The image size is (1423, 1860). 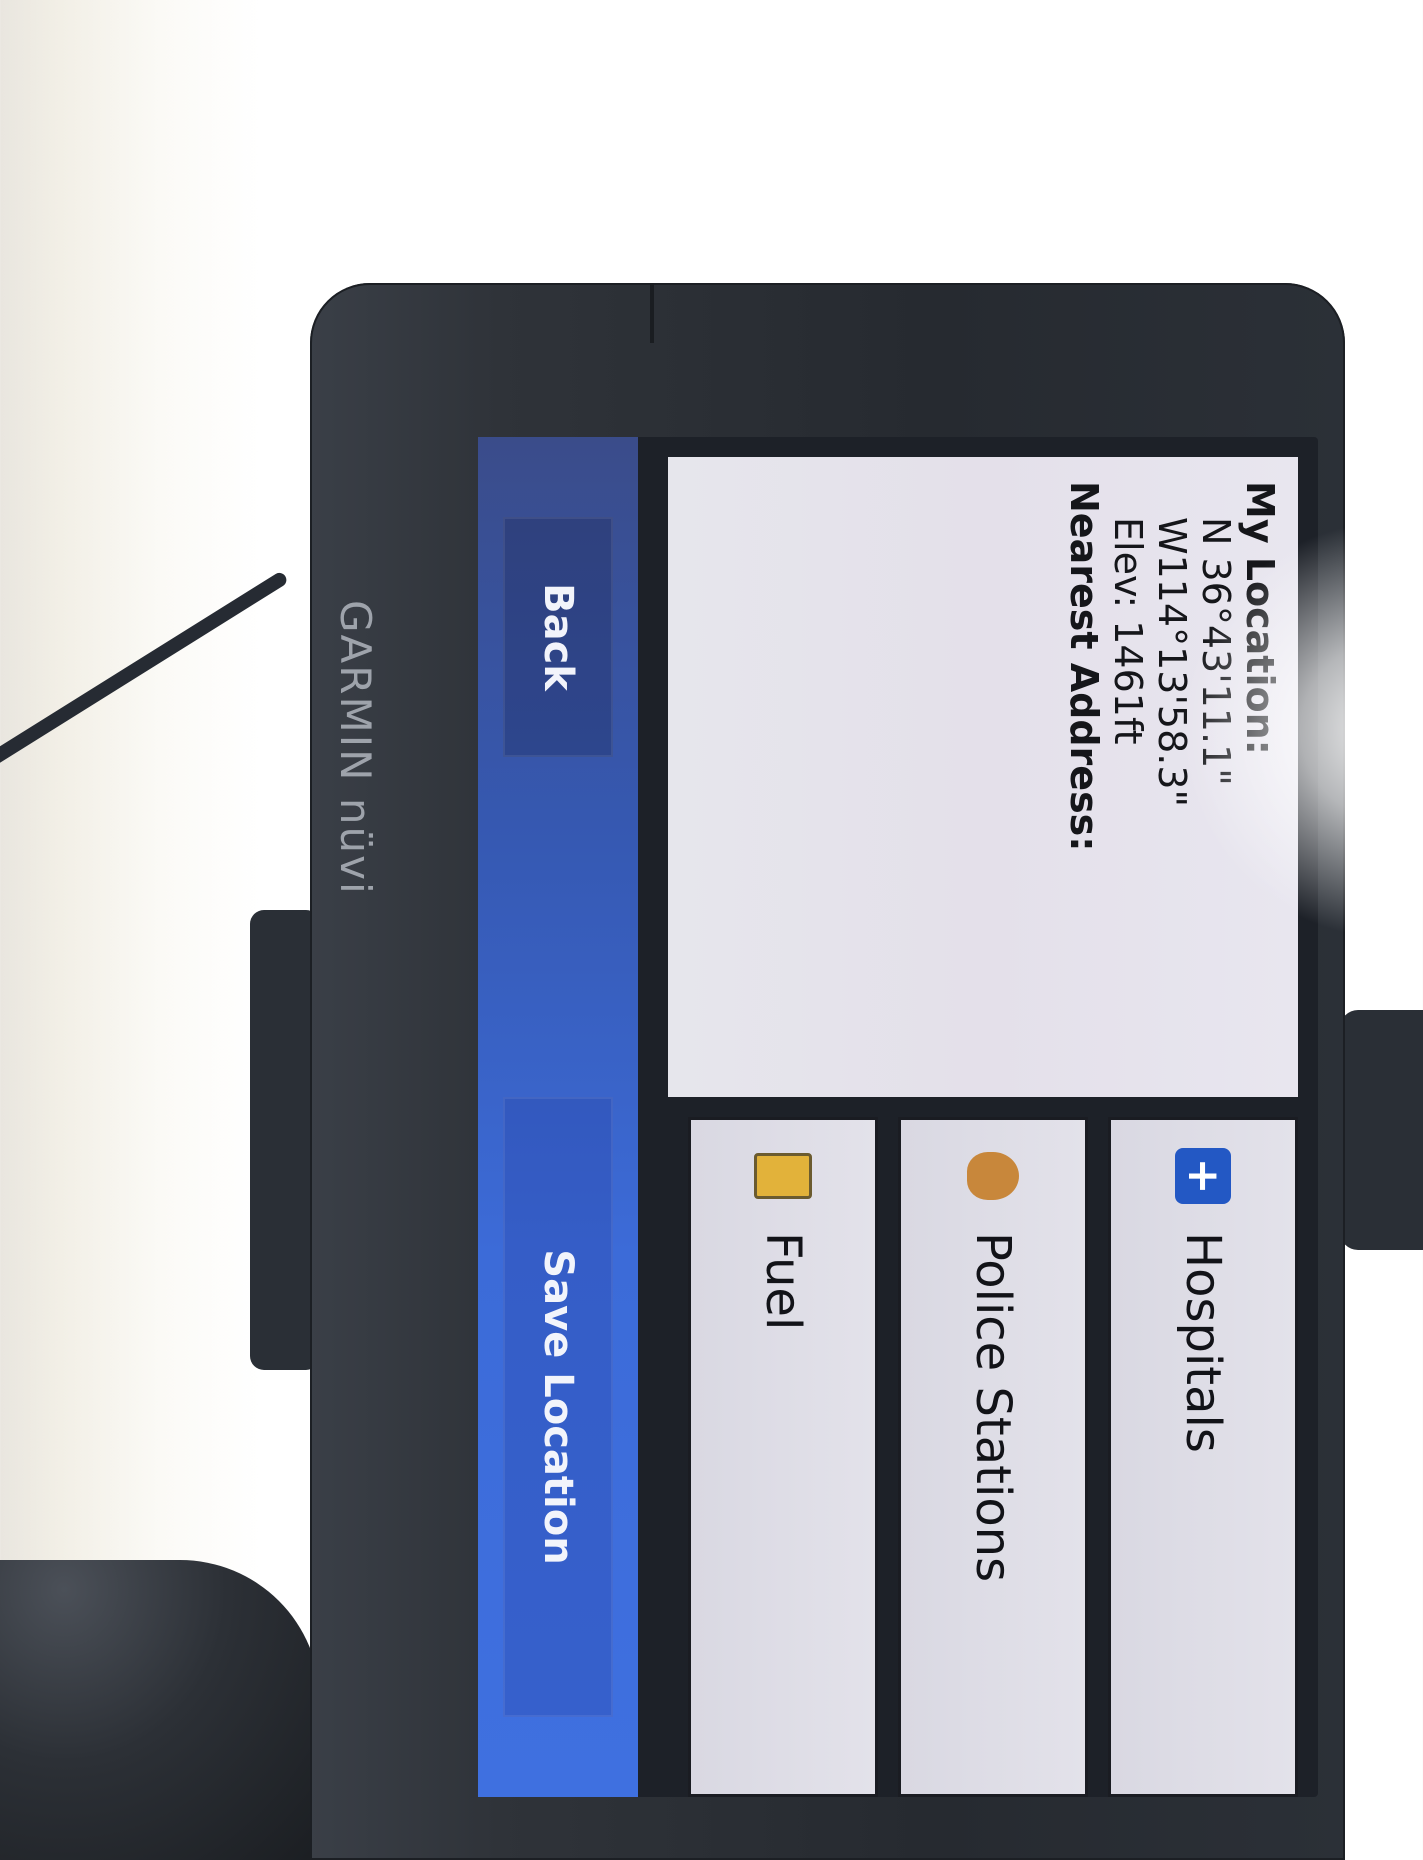 I want to click on back-button: Back, so click(x=558, y=637).